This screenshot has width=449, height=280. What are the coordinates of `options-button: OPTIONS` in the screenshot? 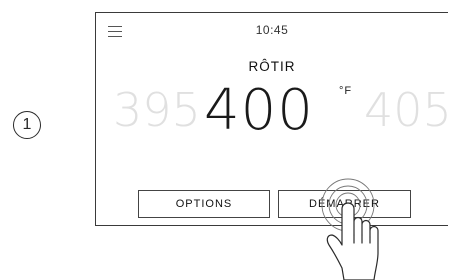 It's located at (204, 204).